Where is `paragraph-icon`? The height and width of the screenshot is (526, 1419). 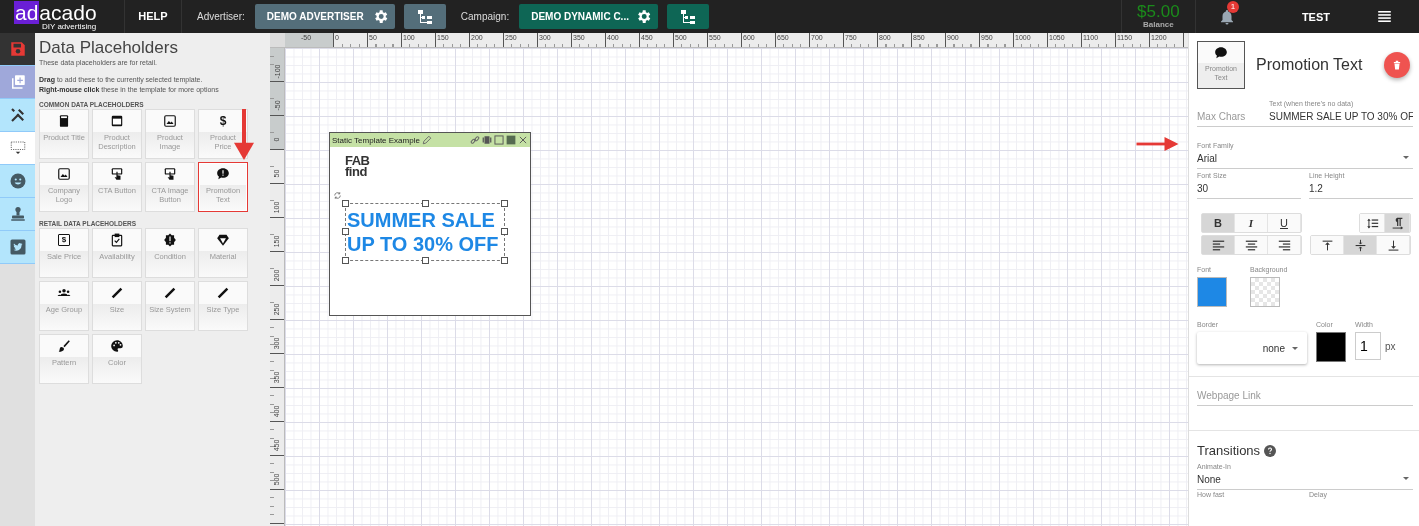
paragraph-icon is located at coordinates (1397, 223).